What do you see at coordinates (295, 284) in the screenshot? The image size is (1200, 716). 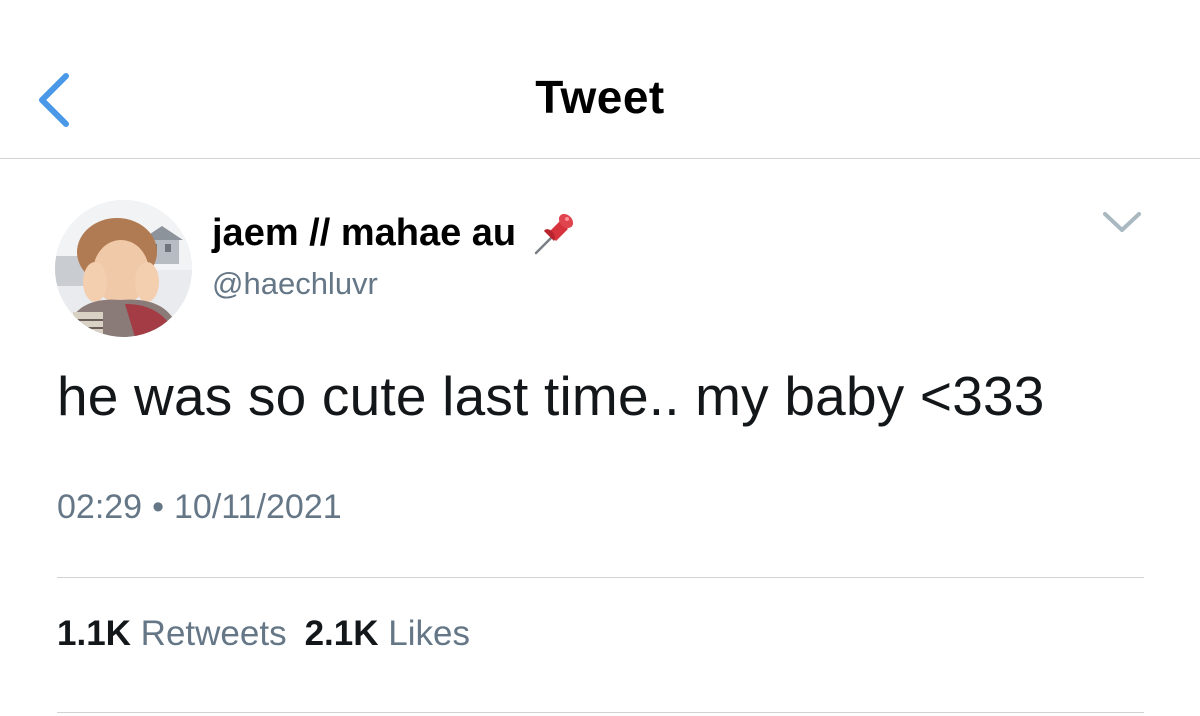 I see `author-handle: @haechluvr` at bounding box center [295, 284].